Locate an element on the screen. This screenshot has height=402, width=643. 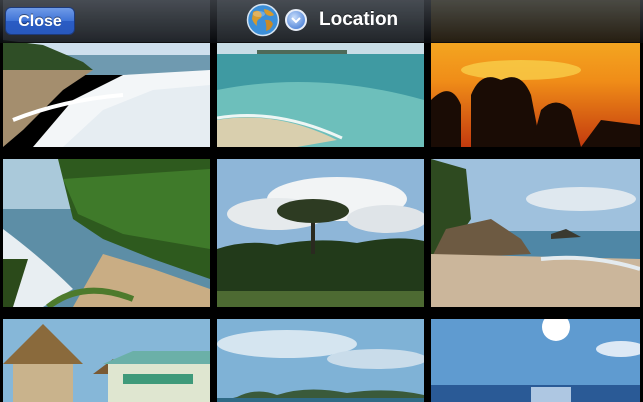
close-button: Close is located at coordinates (40, 21).